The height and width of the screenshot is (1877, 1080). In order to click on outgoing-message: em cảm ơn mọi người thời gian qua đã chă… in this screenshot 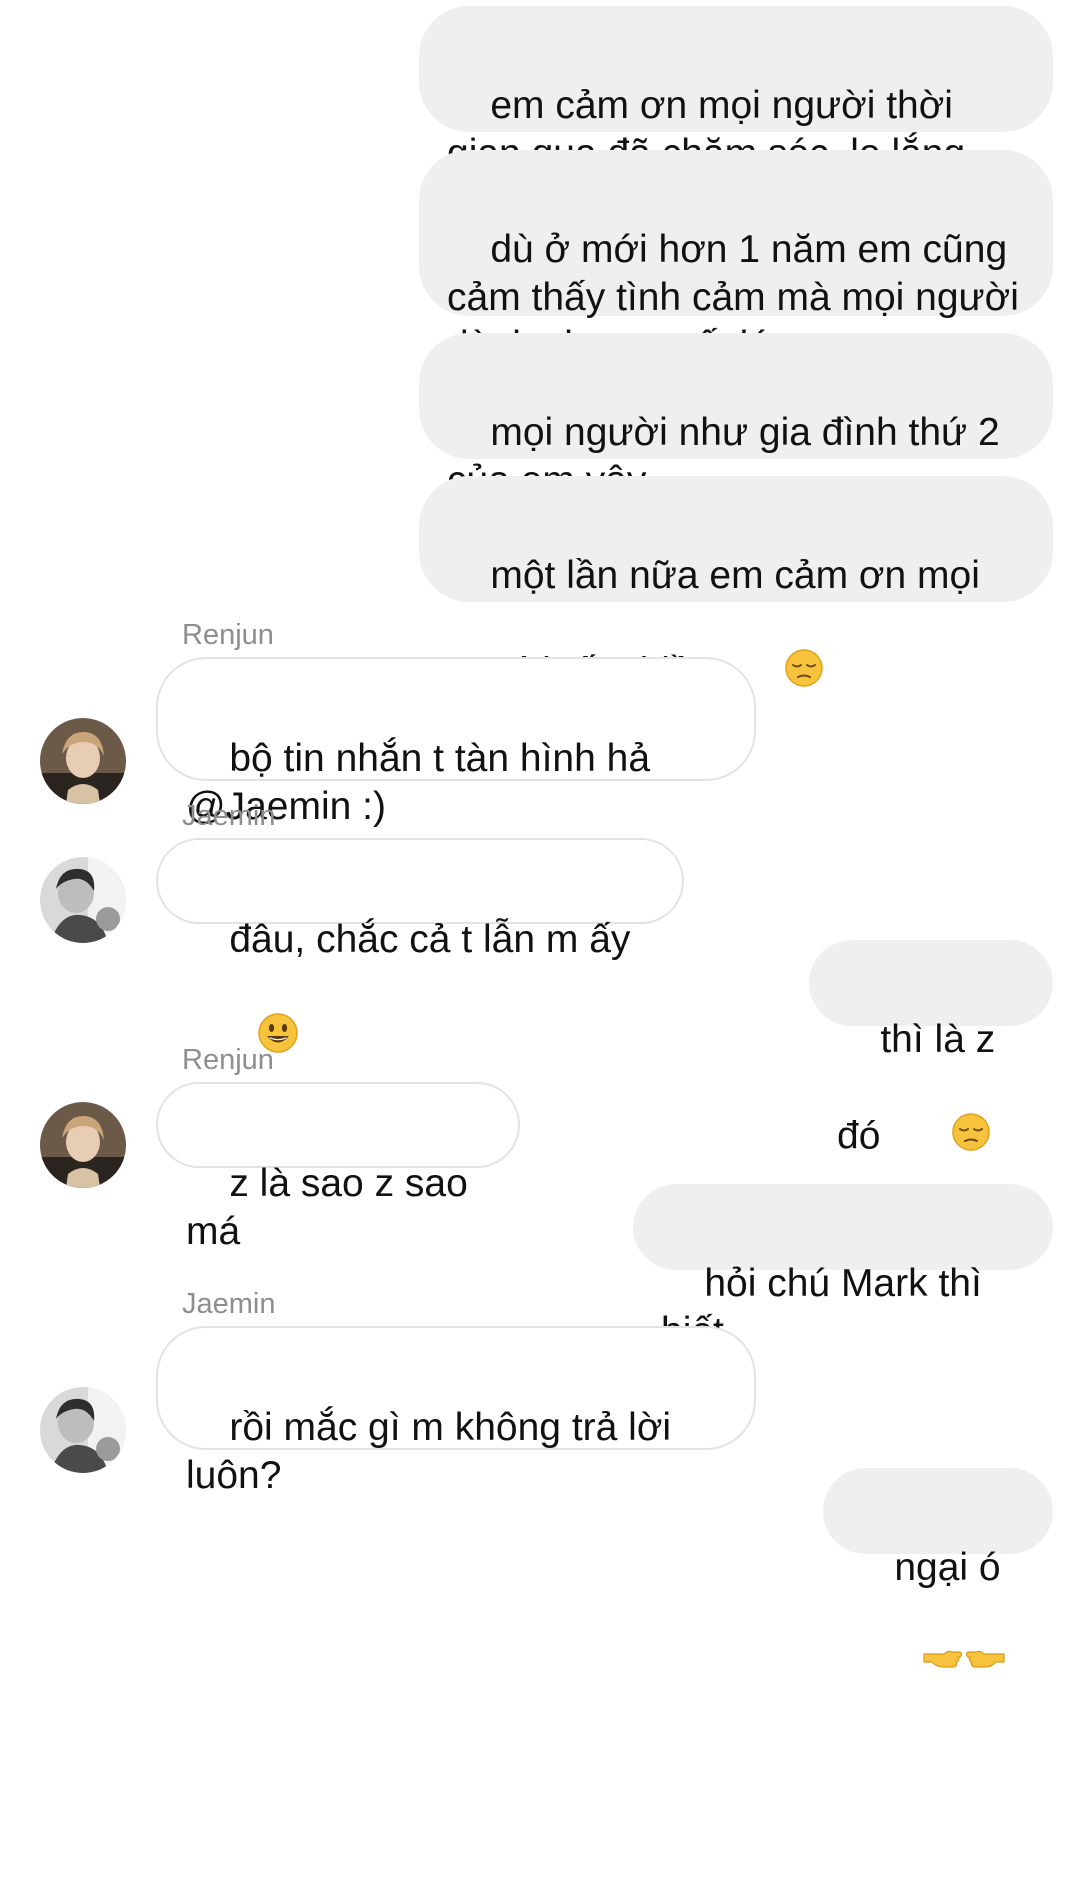, I will do `click(736, 114)`.